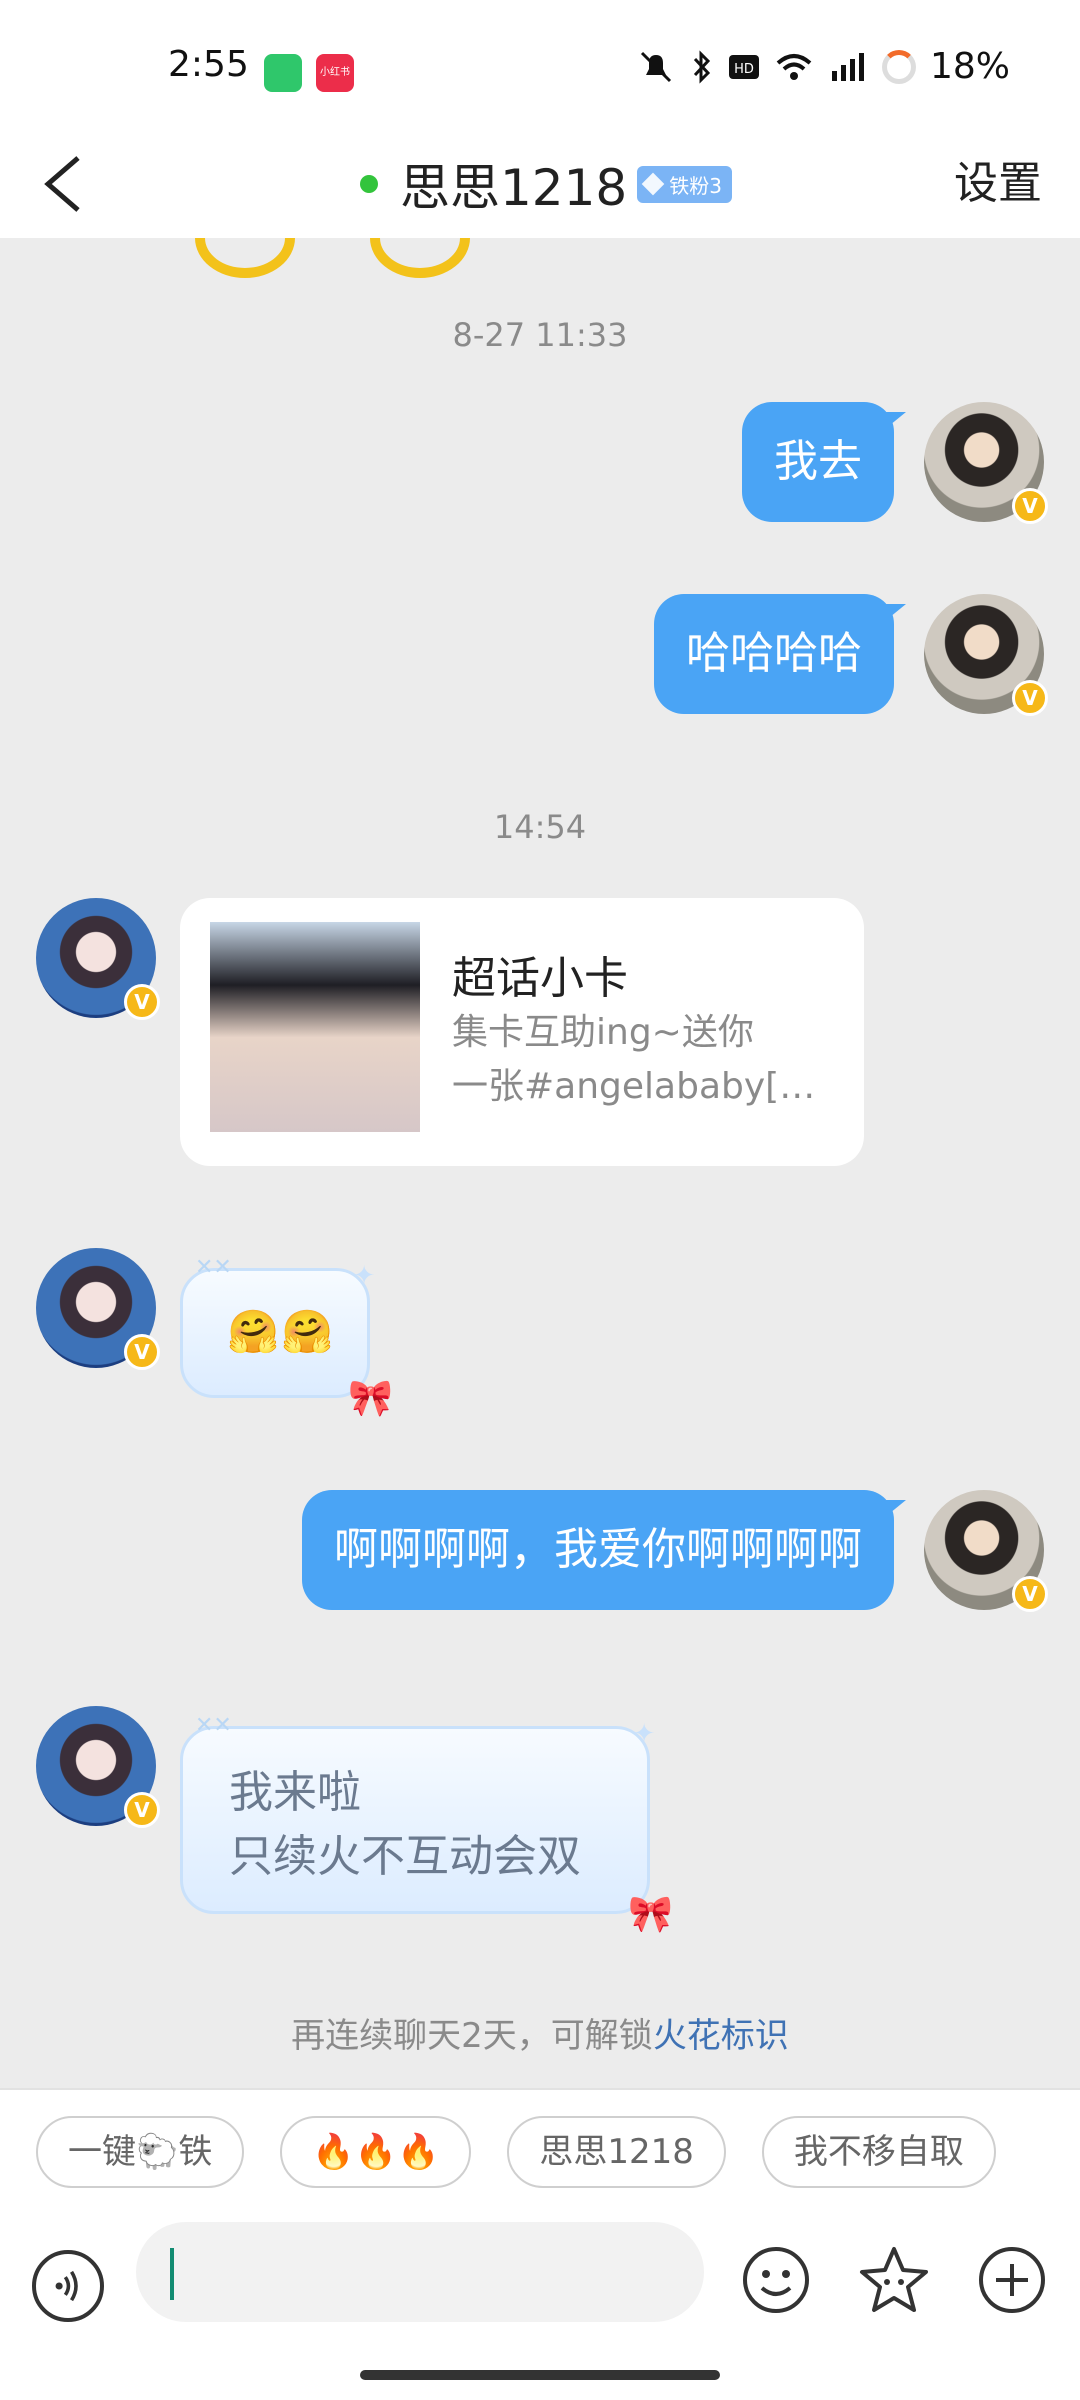 The height and width of the screenshot is (2400, 1080). Describe the element at coordinates (376, 2152) in the screenshot. I see `quick-reply-chip: 🔥🔥🔥` at that location.